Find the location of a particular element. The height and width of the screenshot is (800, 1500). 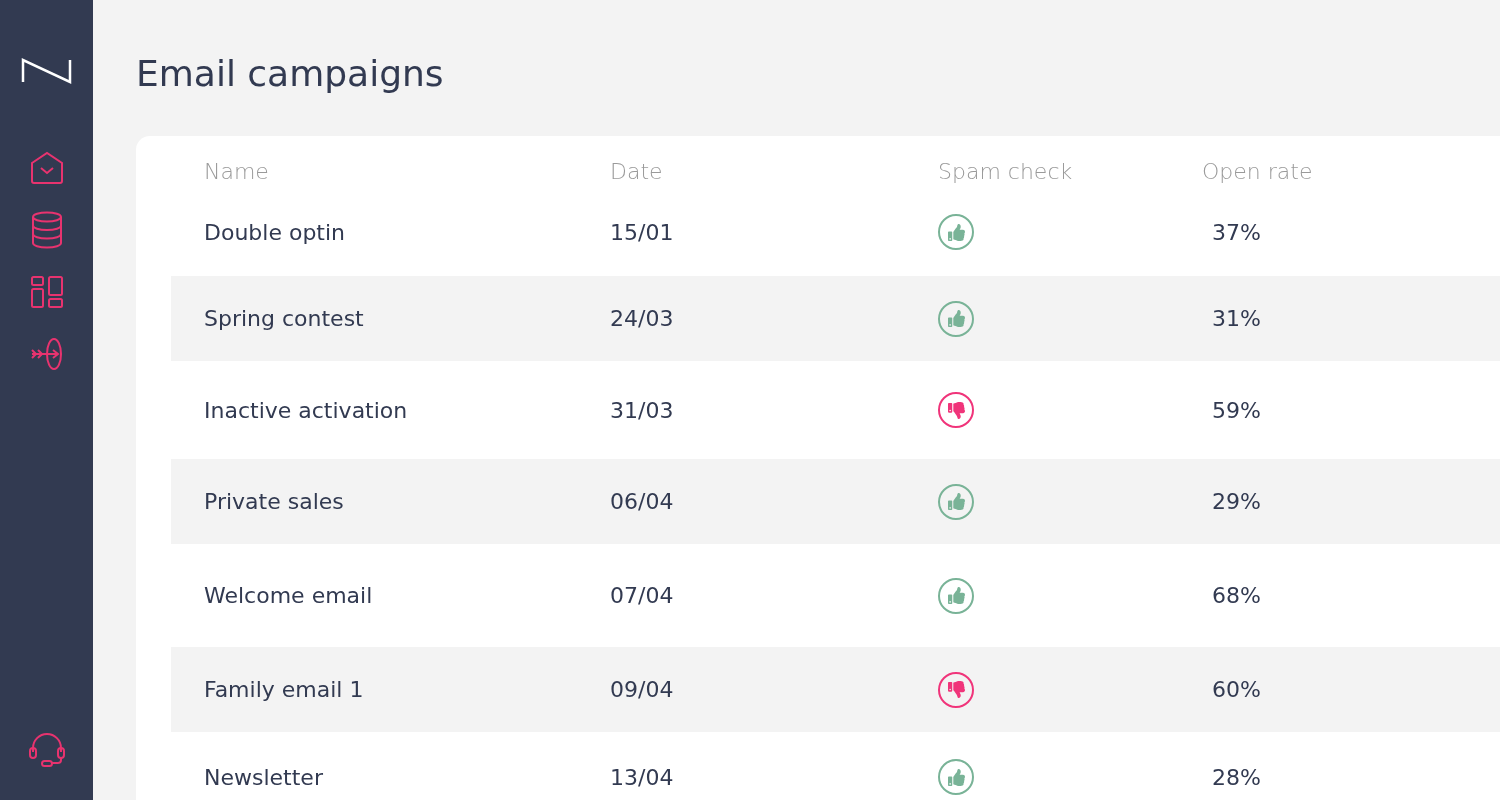

campaign-date: 24/03 is located at coordinates (642, 318).